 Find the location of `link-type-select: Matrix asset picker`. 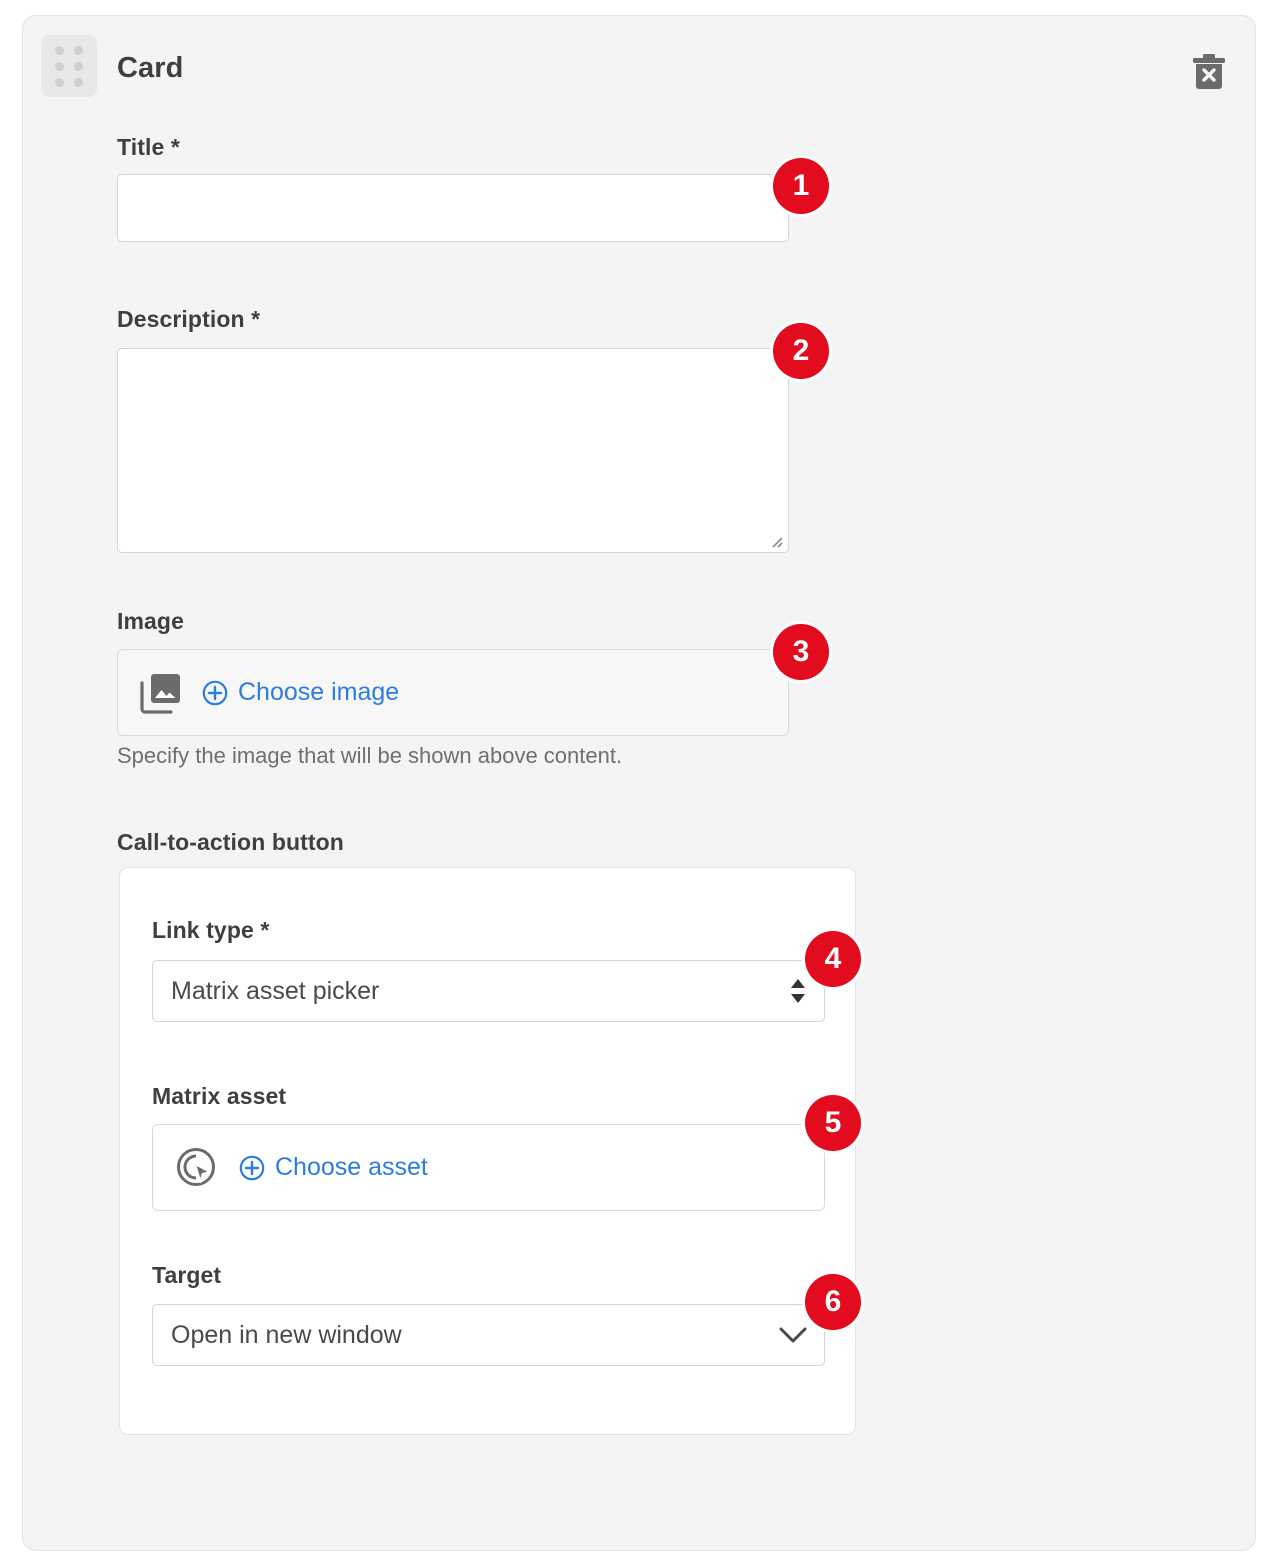

link-type-select: Matrix asset picker is located at coordinates (488, 991).